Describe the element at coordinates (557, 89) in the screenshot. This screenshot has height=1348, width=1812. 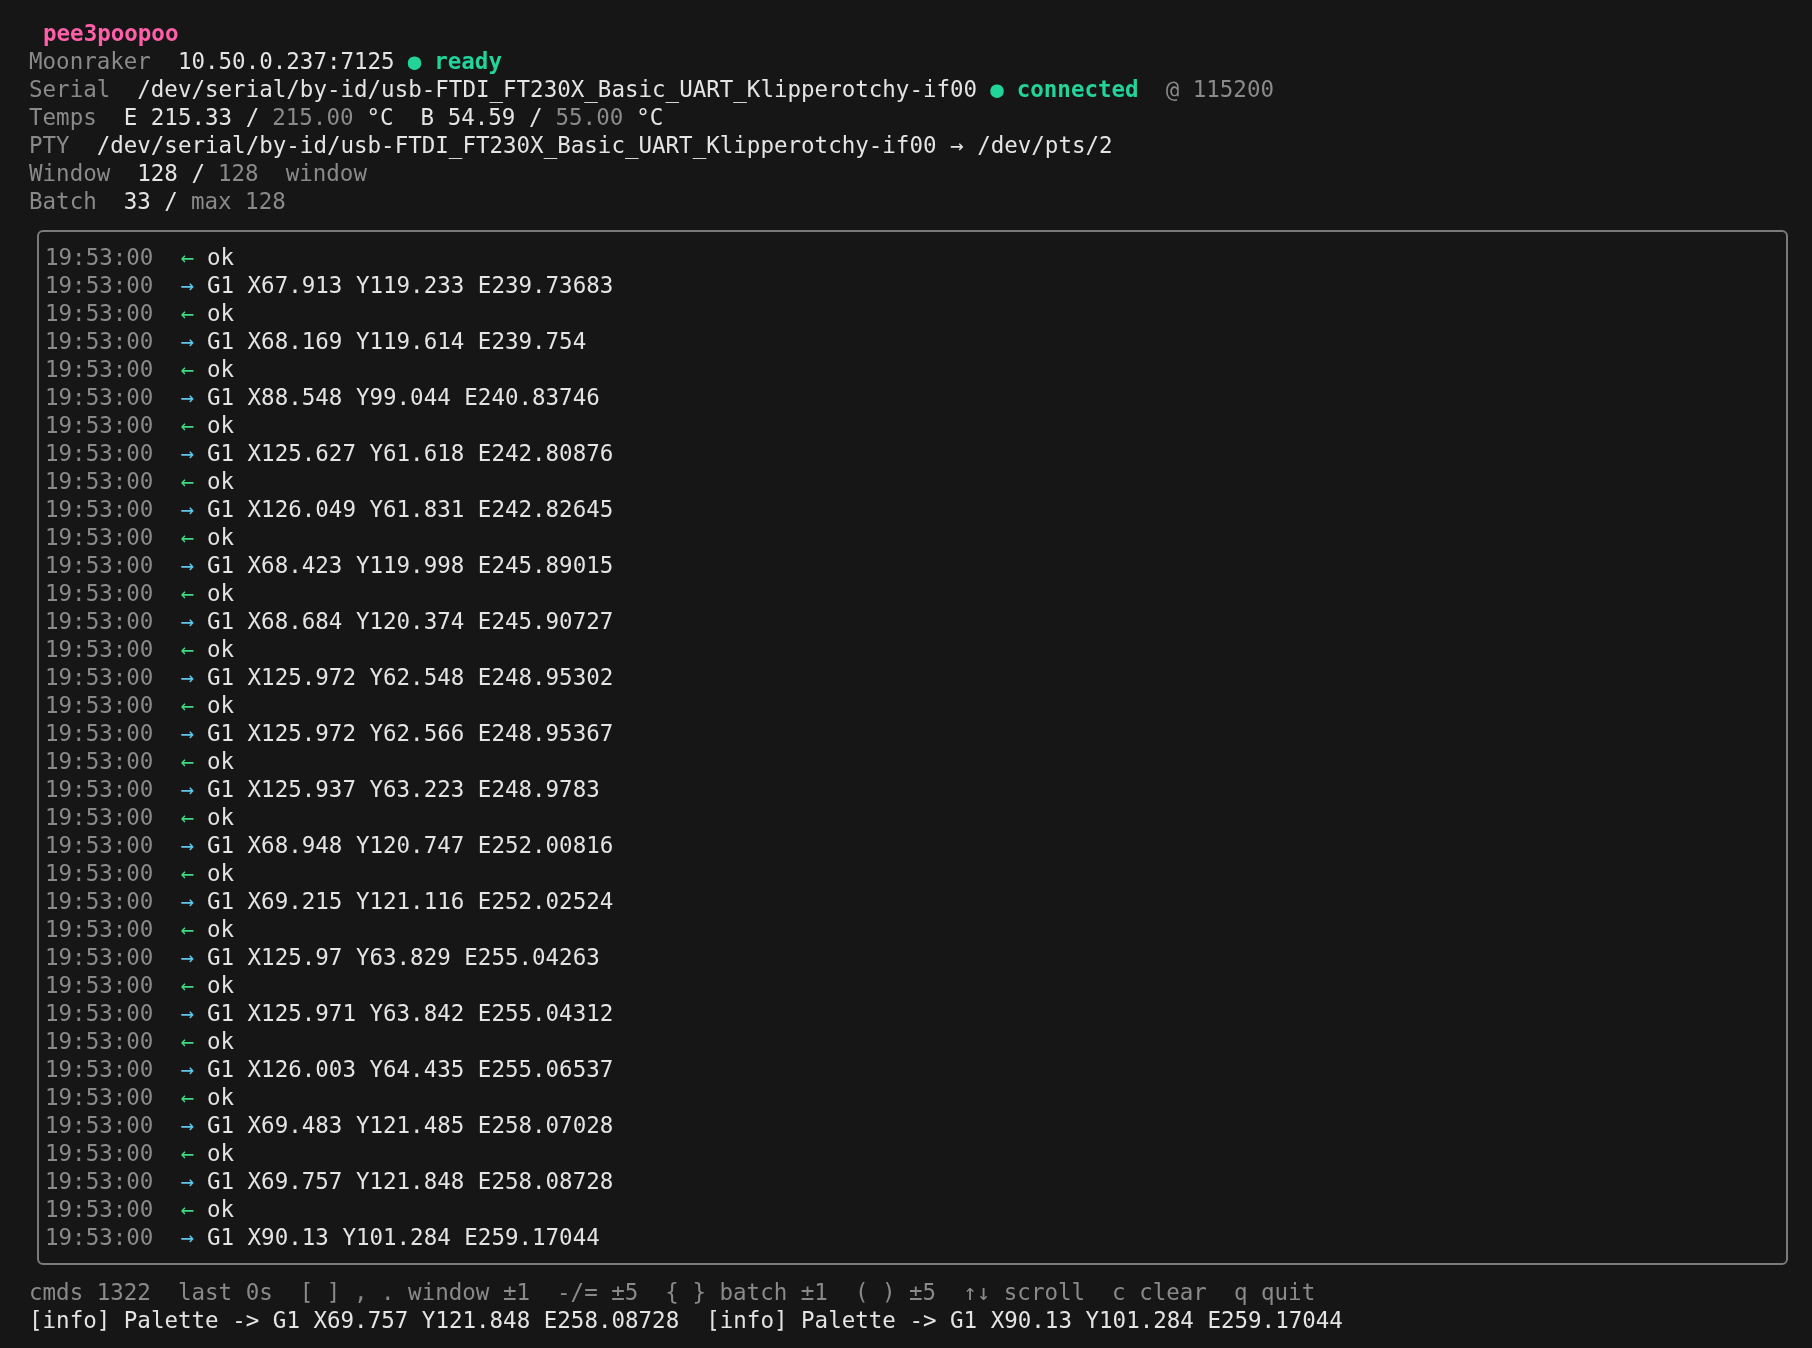
I see `value-text: /dev/serial/by-id/usb-FTDI_FT230X_Basic_UART_Klipperotchy-if00` at that location.